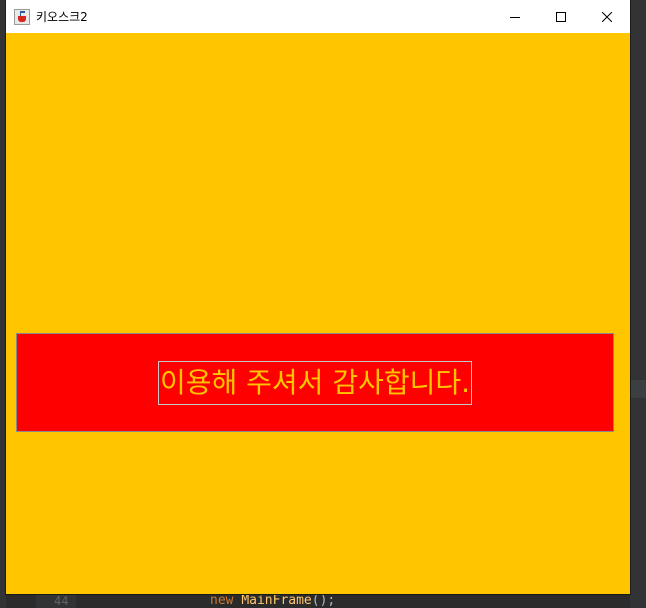 Image resolution: width=646 pixels, height=608 pixels. I want to click on ide-code-line: new MainFrame();, so click(272, 601).